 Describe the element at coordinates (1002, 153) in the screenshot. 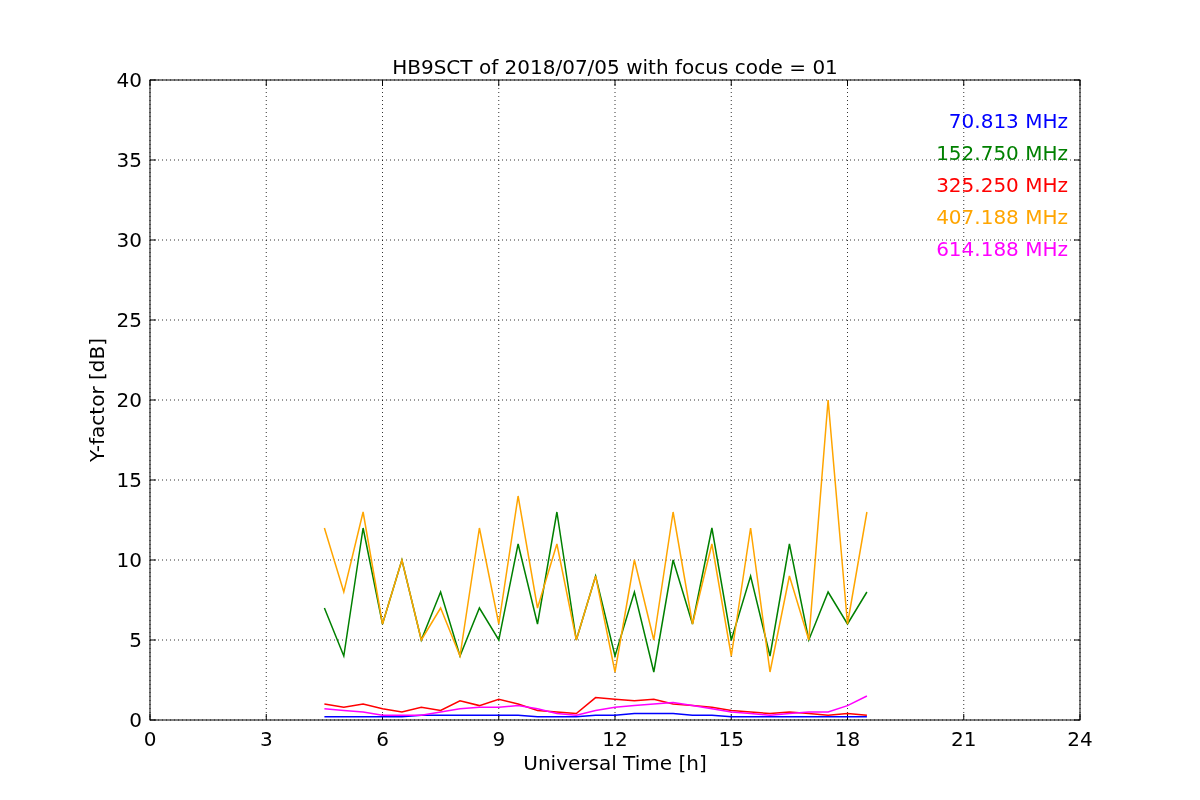

I see `legend-label: 152.750 MHz` at that location.